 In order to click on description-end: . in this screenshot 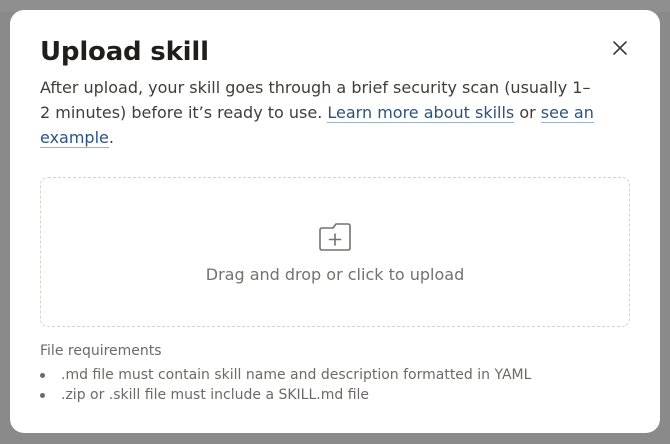, I will do `click(111, 137)`.